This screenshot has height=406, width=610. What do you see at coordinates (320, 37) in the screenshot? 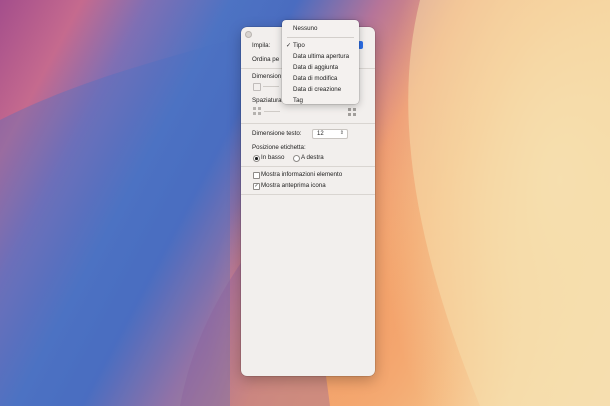
I see `menu-divider` at bounding box center [320, 37].